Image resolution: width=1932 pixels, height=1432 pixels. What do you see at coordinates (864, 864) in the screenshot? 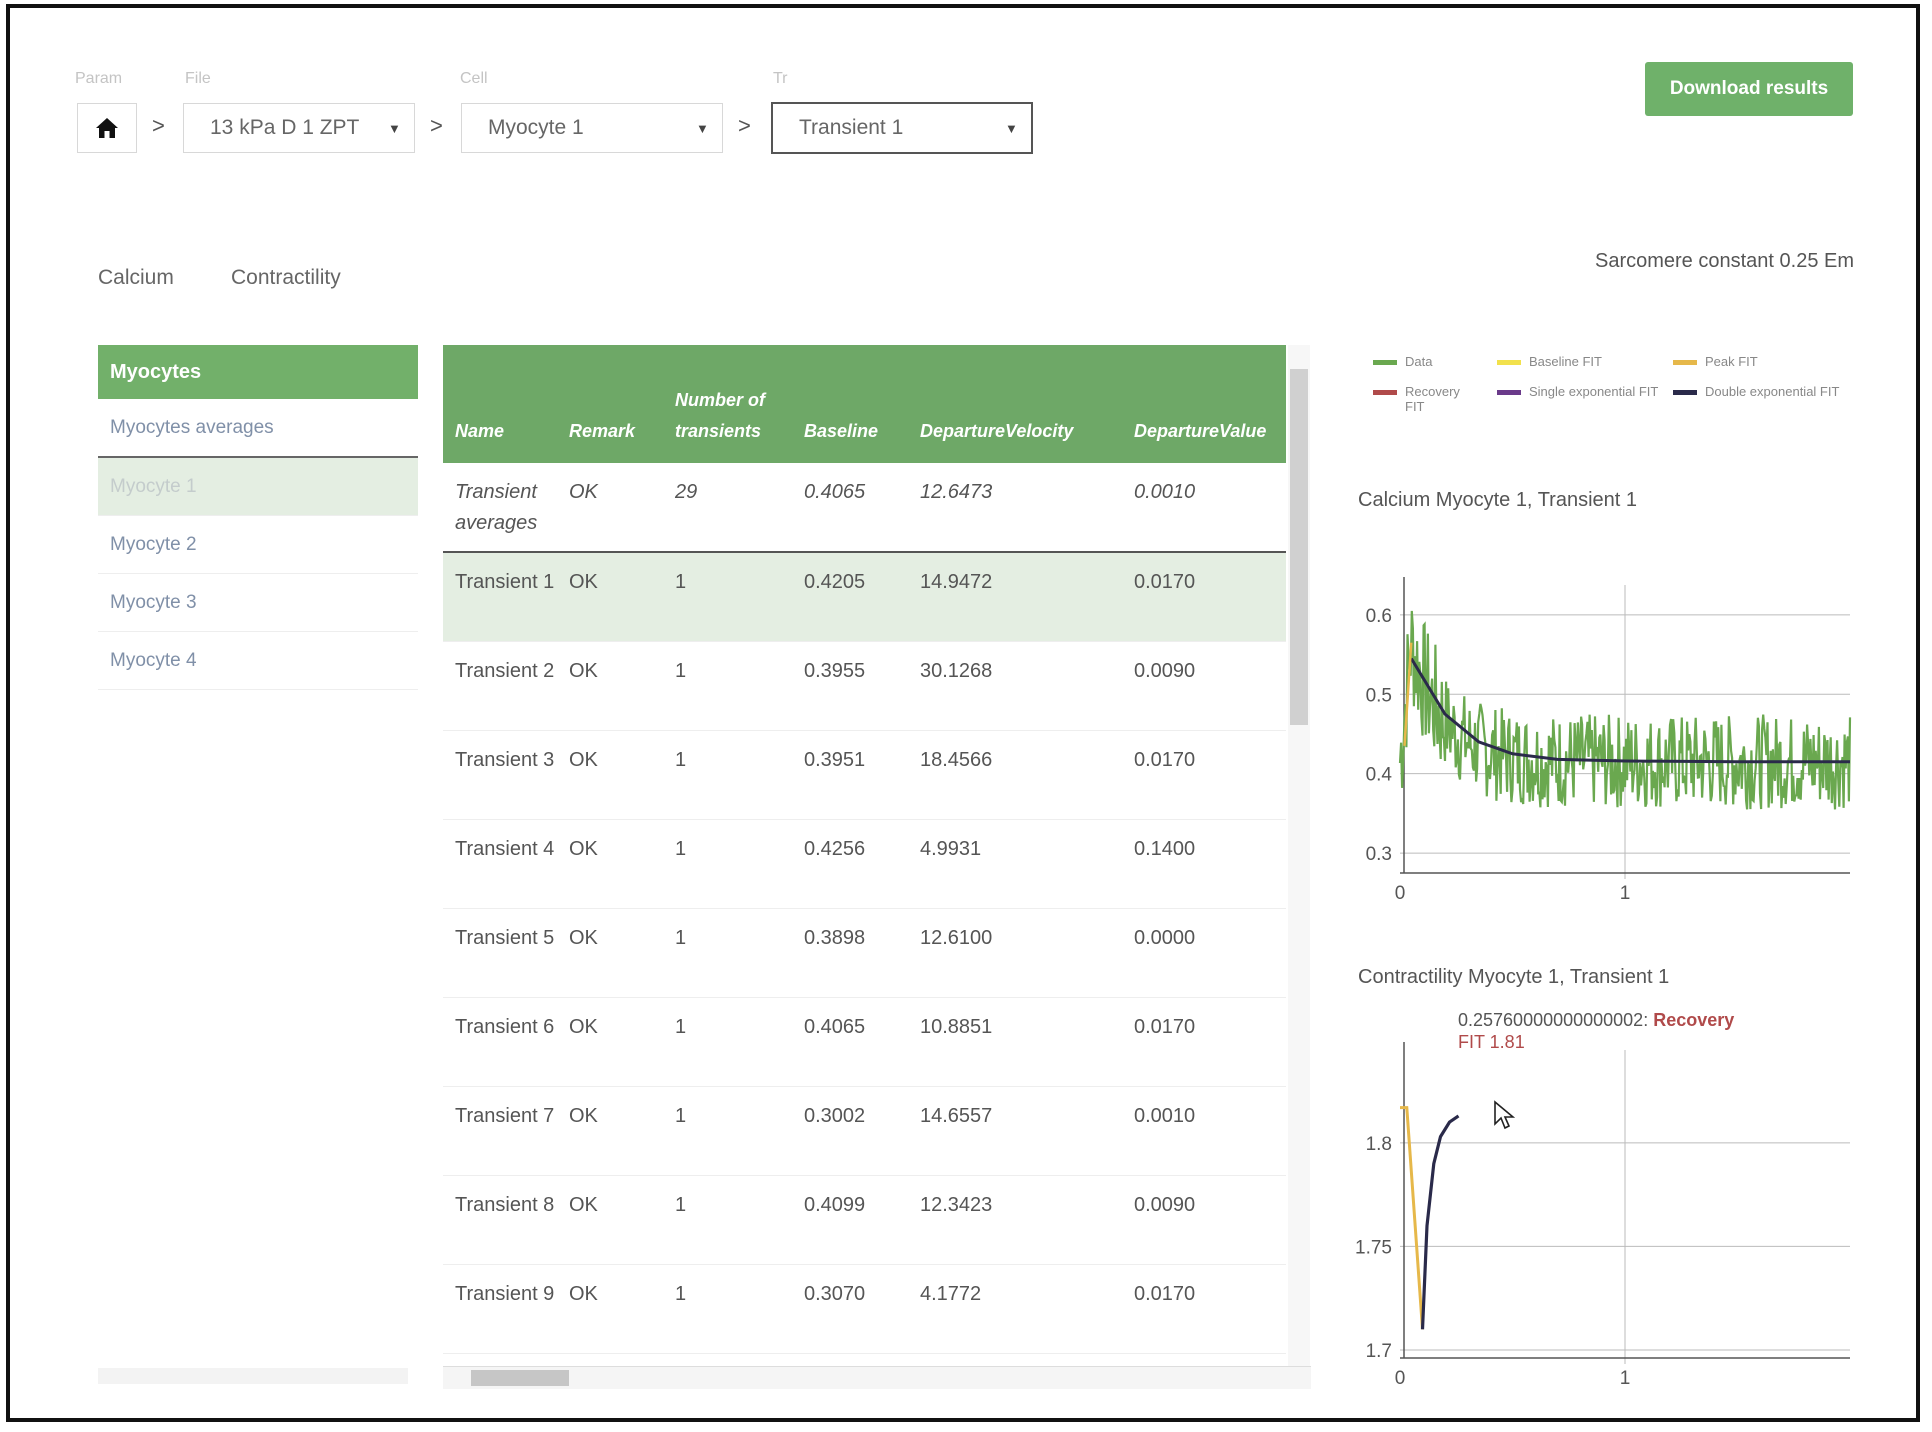
I see `table-row: Transient 4 OK 1 0.4256 4.9931 0.1400` at bounding box center [864, 864].